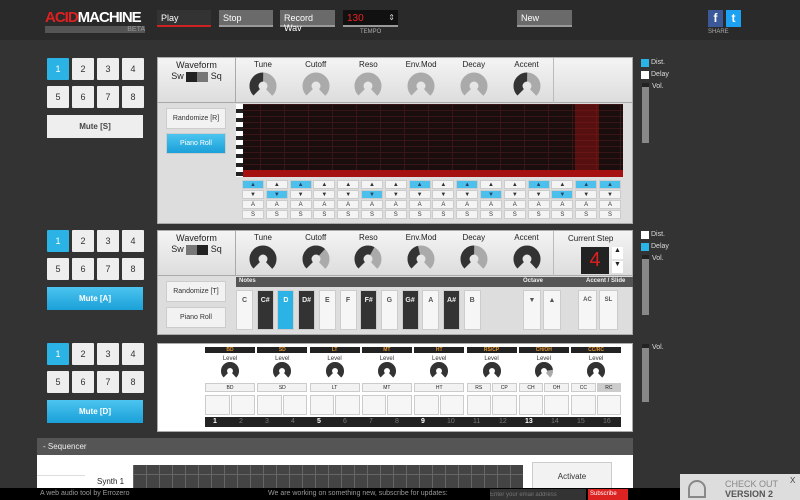 The width and height of the screenshot is (800, 500). What do you see at coordinates (733, 18) in the screenshot?
I see `twitter-icon: t` at bounding box center [733, 18].